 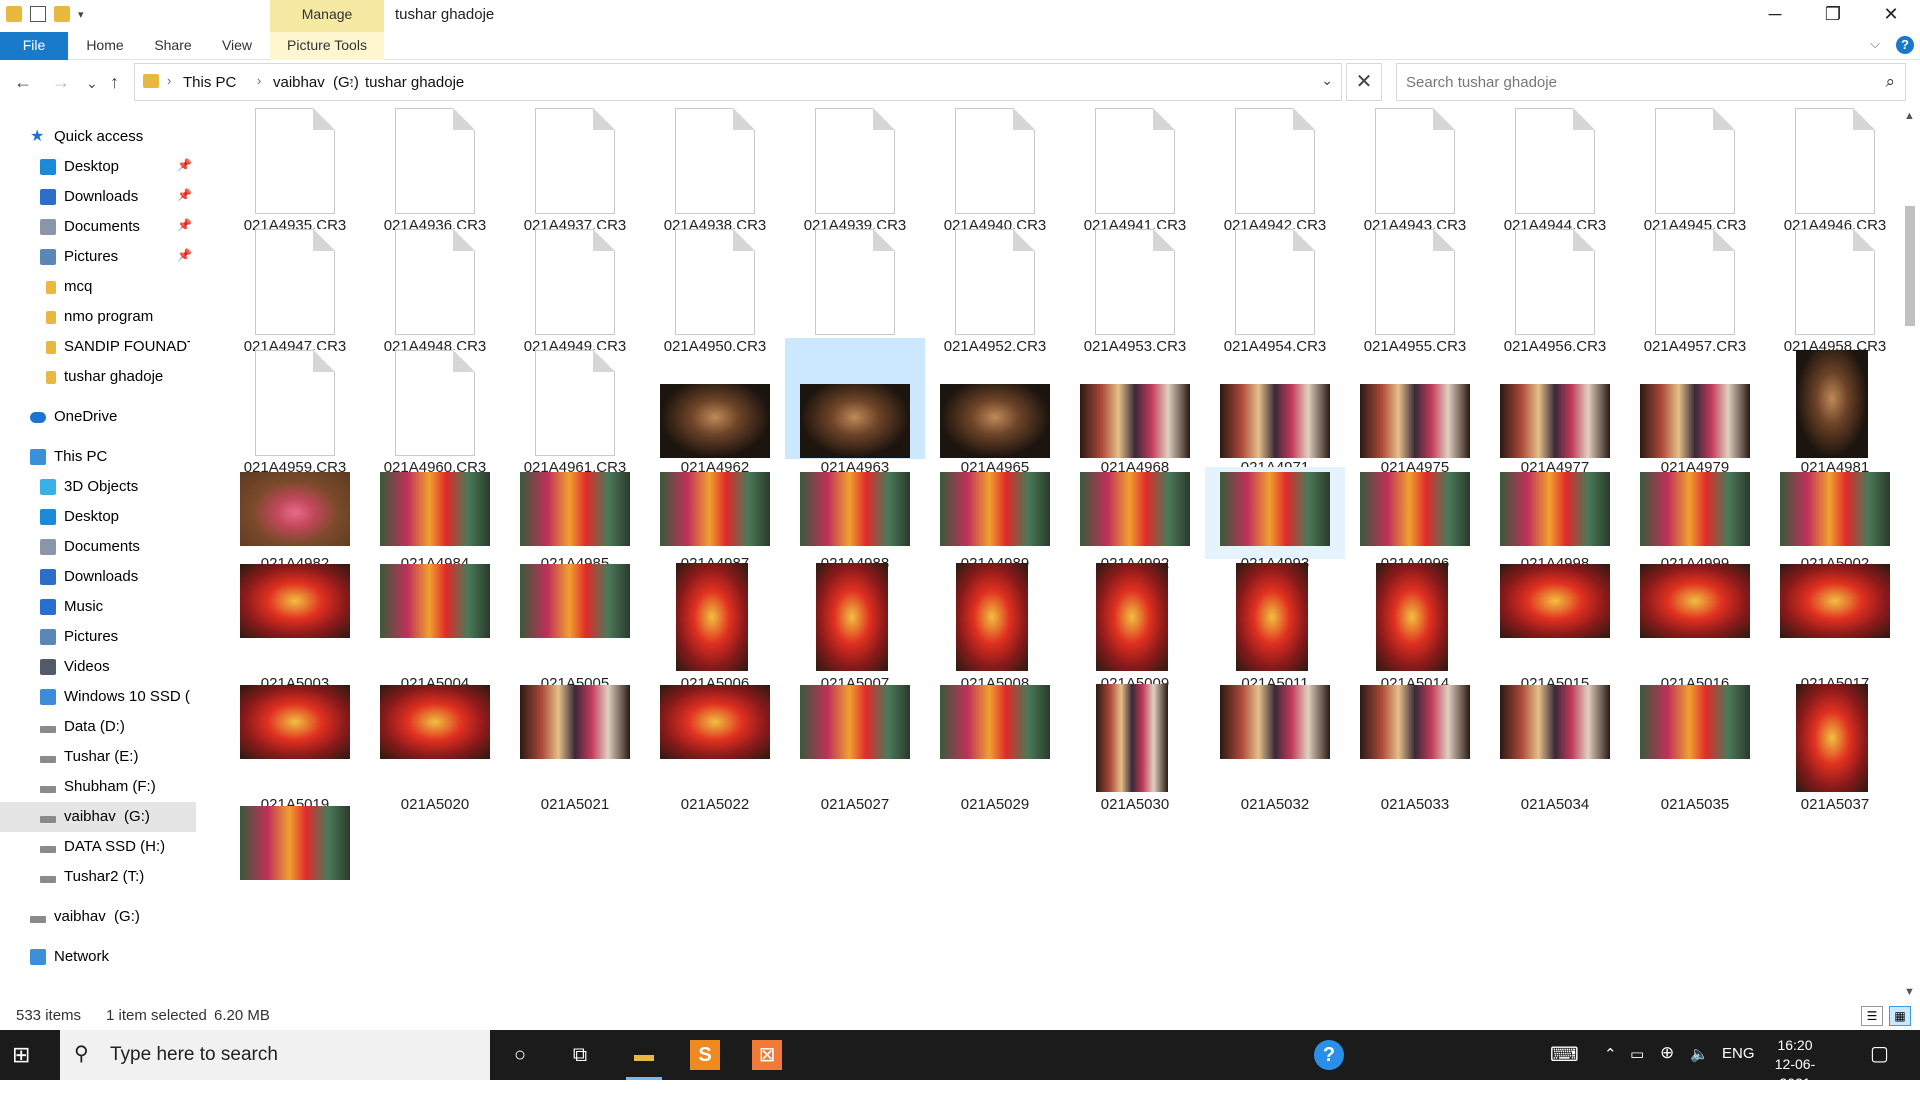 I want to click on task-view-icon: ⧉, so click(x=580, y=1055).